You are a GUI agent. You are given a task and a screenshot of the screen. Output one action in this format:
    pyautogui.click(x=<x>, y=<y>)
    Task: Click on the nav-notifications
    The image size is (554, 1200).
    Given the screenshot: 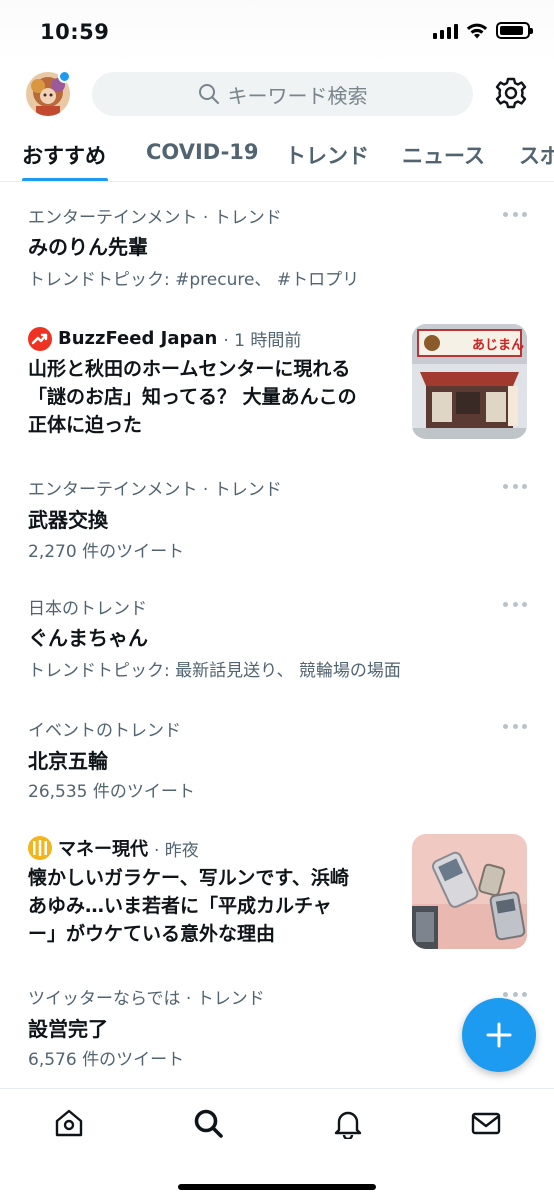 What is the action you would take?
    pyautogui.click(x=348, y=1124)
    